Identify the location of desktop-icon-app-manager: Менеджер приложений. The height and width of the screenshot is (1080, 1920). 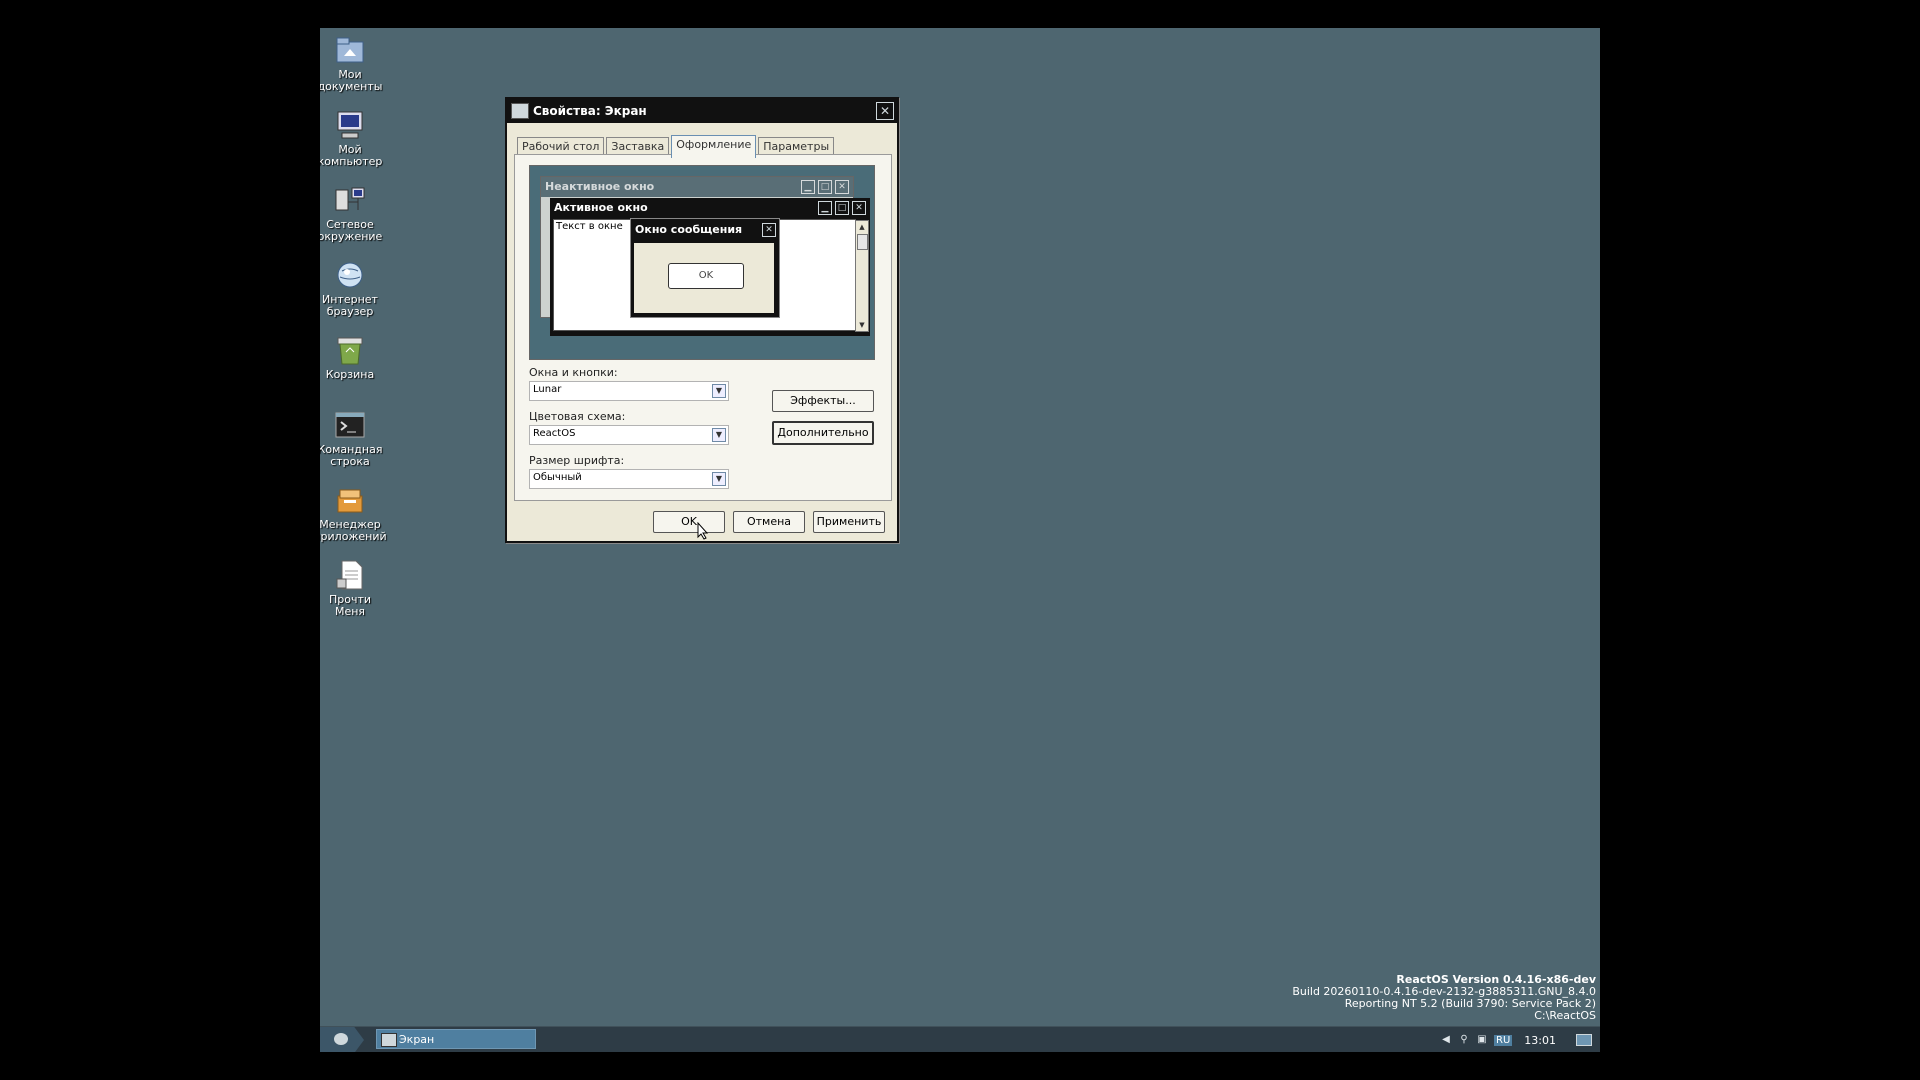
(355, 513).